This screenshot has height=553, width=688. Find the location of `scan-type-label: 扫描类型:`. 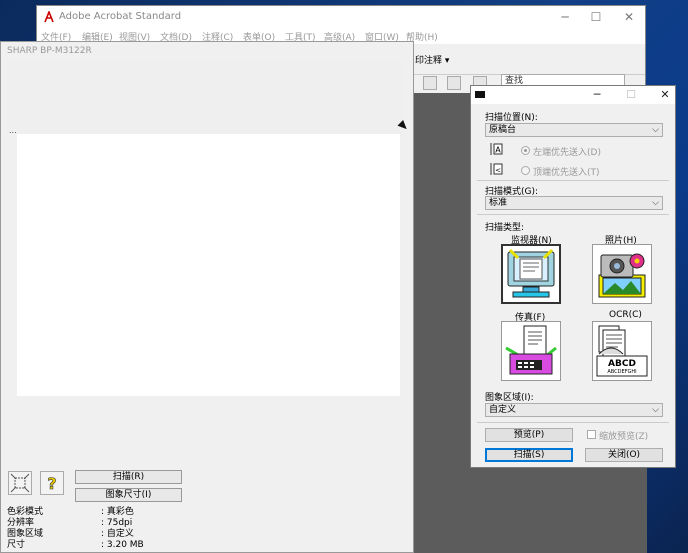

scan-type-label: 扫描类型: is located at coordinates (505, 228).